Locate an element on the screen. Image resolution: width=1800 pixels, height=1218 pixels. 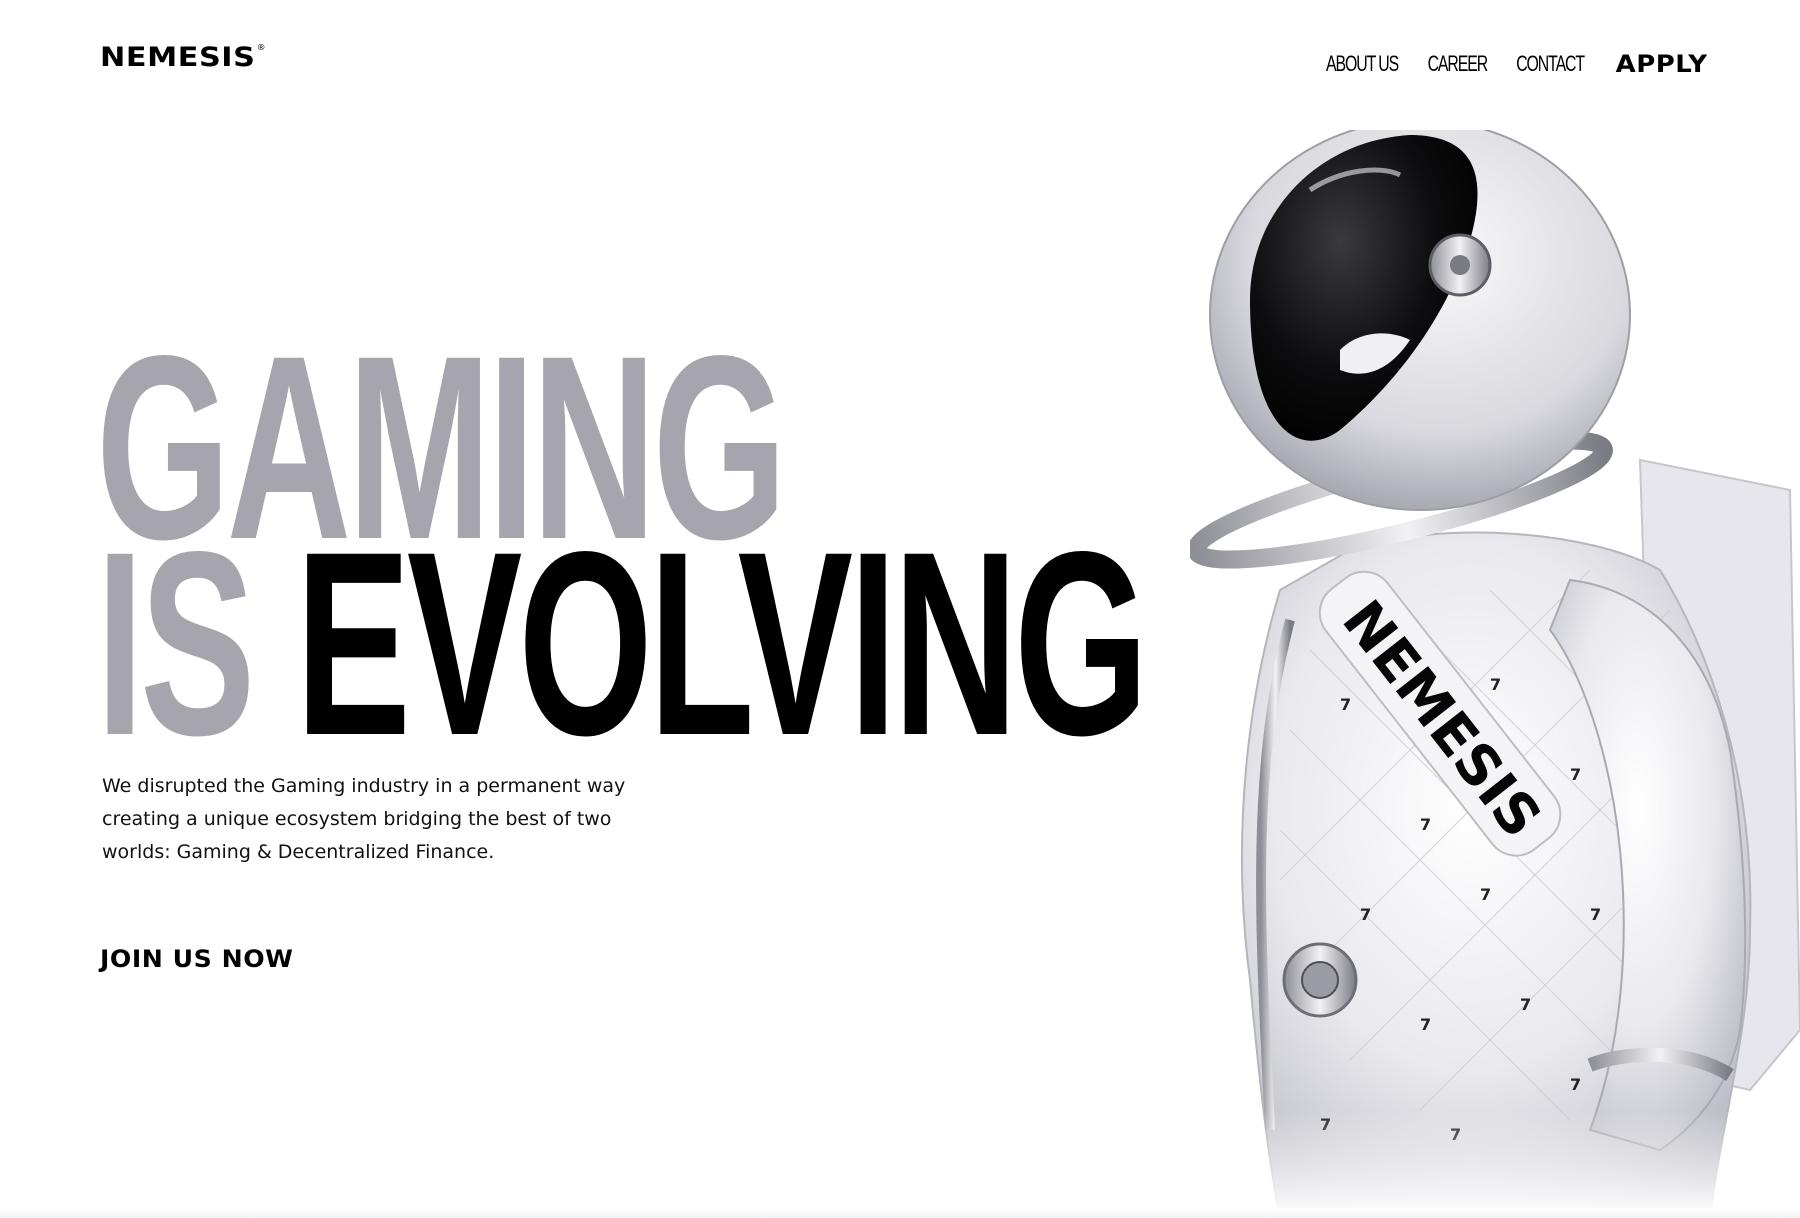
headline-word-evolving: EVOLVING is located at coordinates (722, 643).